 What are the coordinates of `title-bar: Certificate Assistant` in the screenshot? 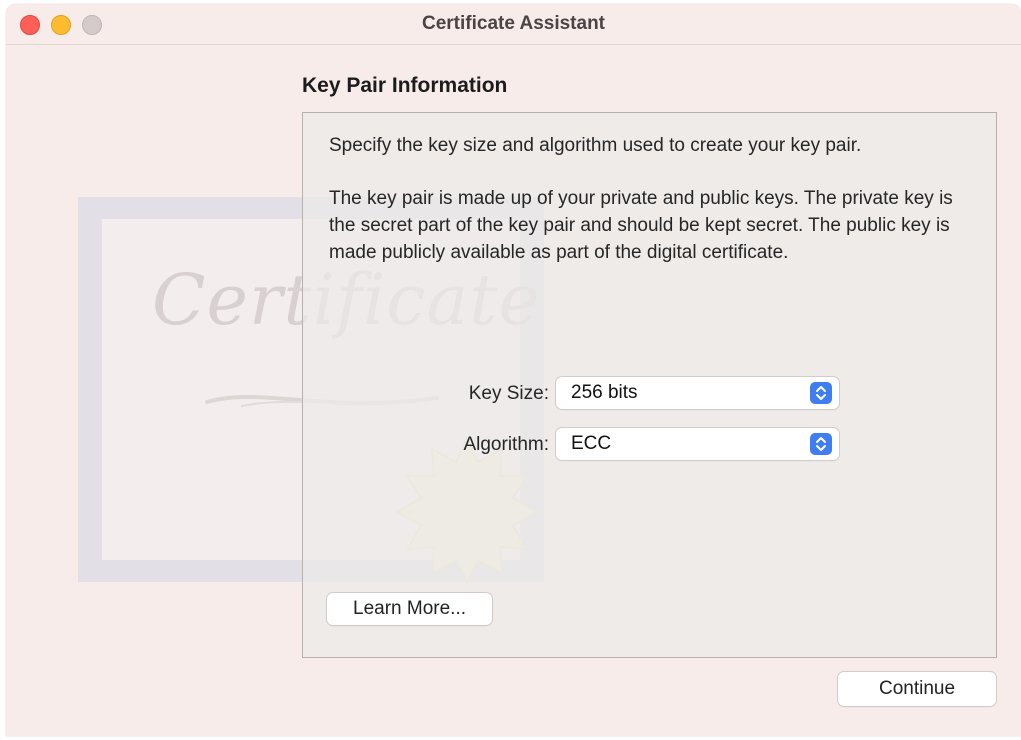 It's located at (513, 24).